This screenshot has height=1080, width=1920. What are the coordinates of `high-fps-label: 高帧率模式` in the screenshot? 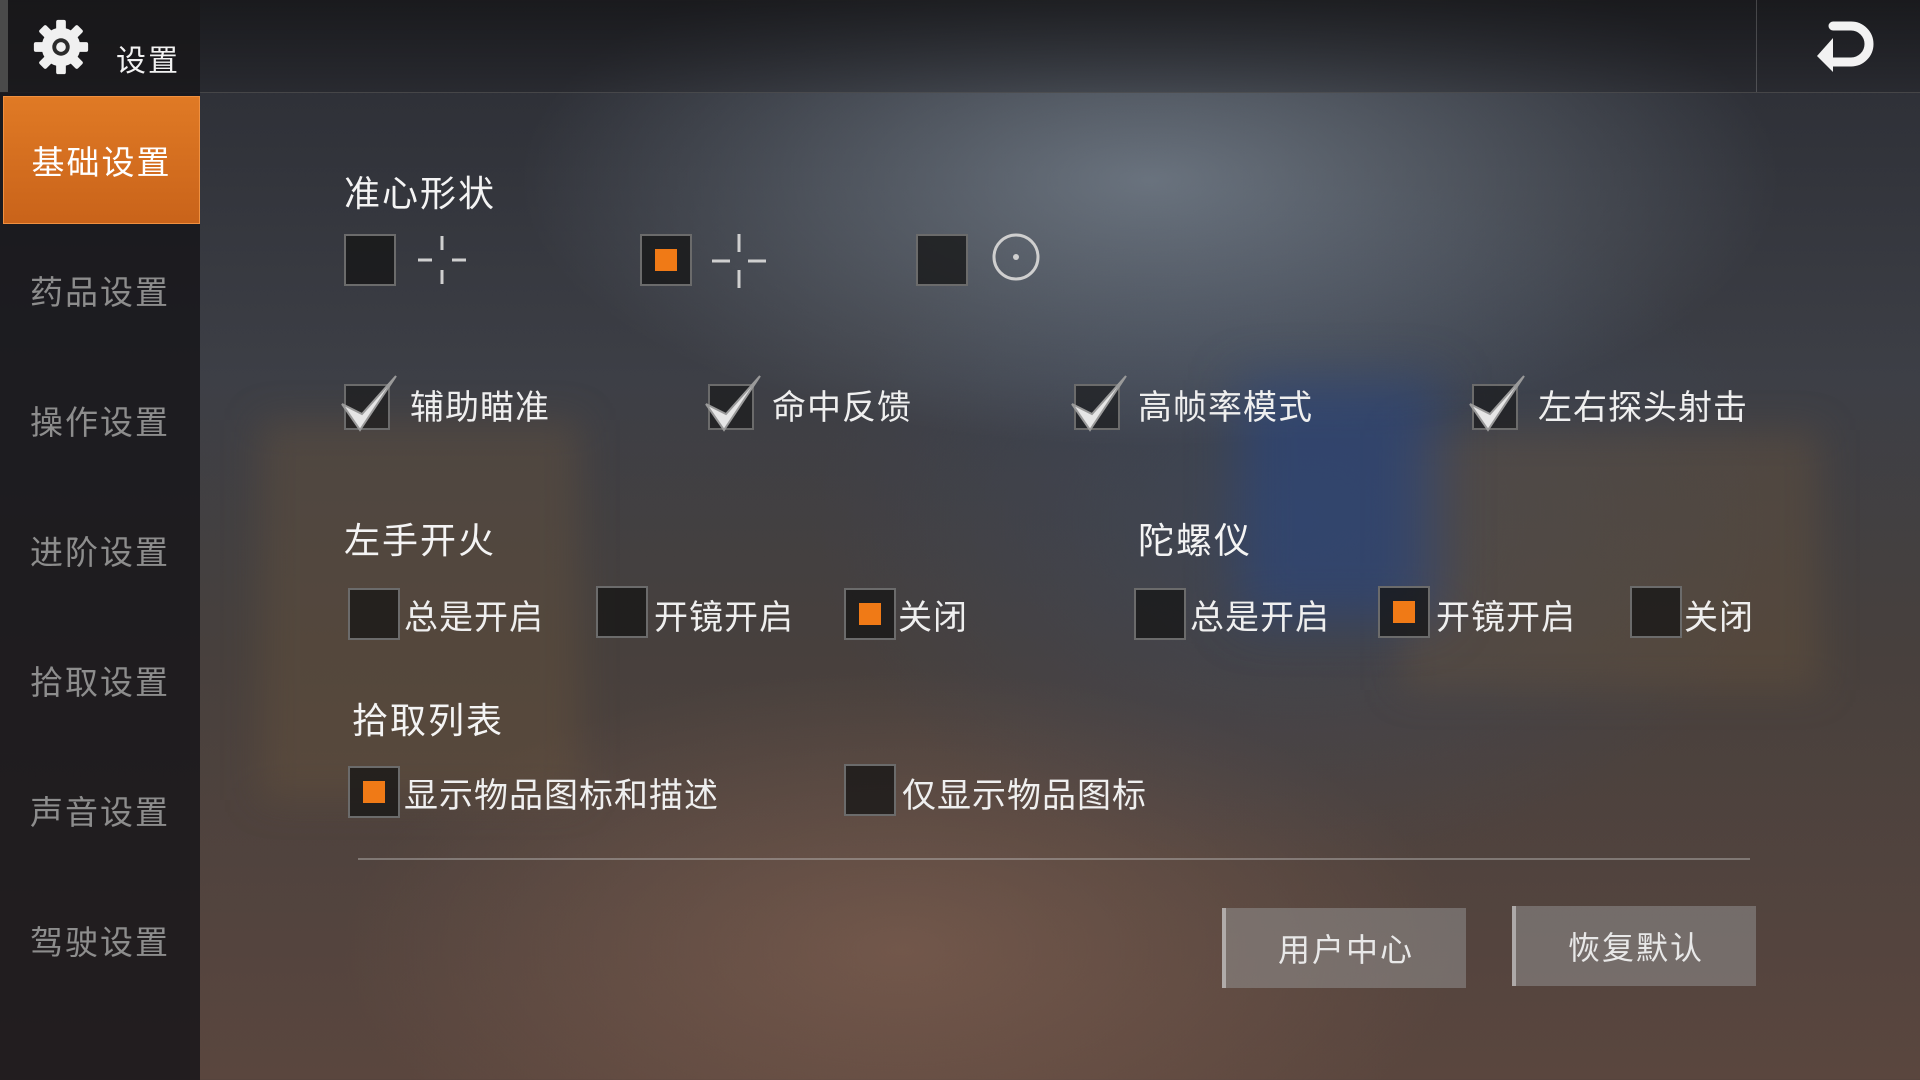 It's located at (1225, 408).